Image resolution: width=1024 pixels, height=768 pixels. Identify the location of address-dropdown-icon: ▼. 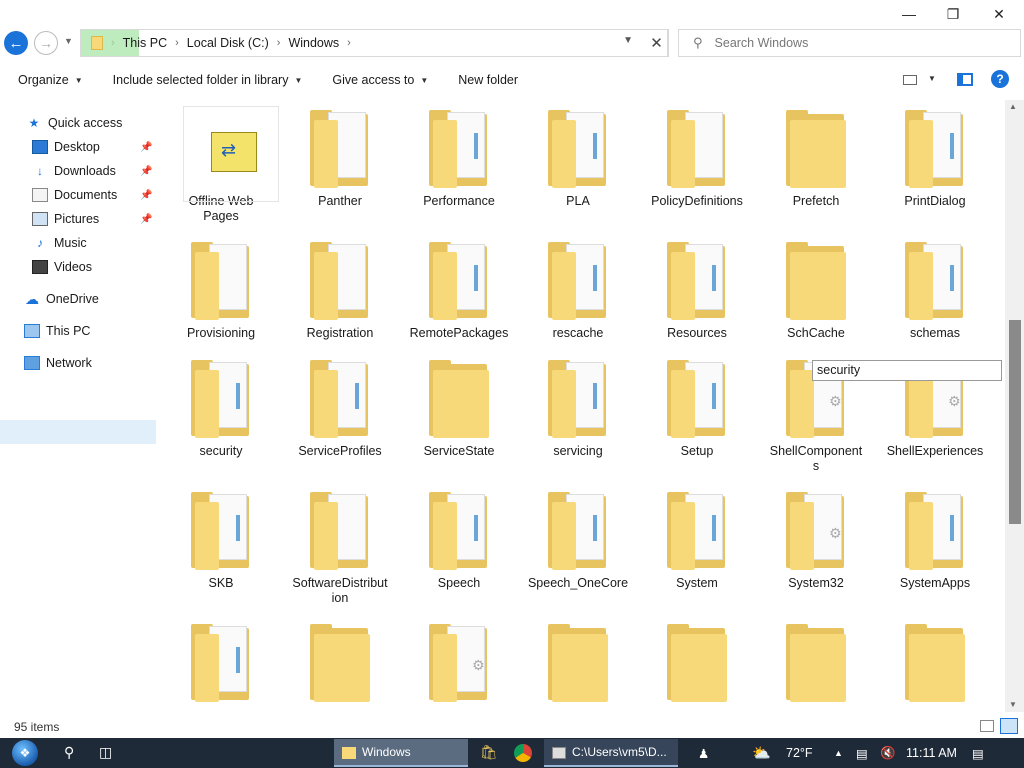
(628, 40).